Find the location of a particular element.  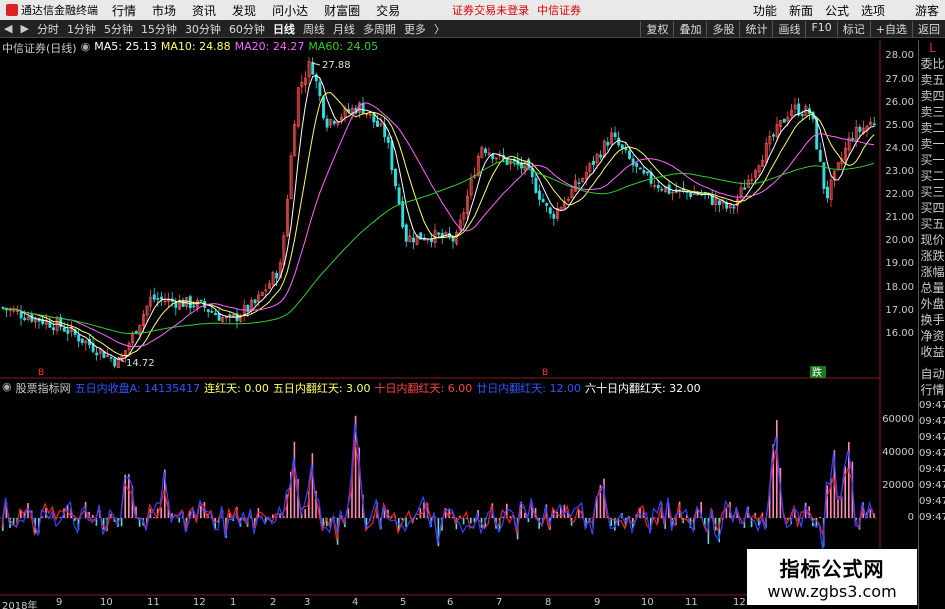

sidebar-item-bid2: 买二 is located at coordinates (932, 176).